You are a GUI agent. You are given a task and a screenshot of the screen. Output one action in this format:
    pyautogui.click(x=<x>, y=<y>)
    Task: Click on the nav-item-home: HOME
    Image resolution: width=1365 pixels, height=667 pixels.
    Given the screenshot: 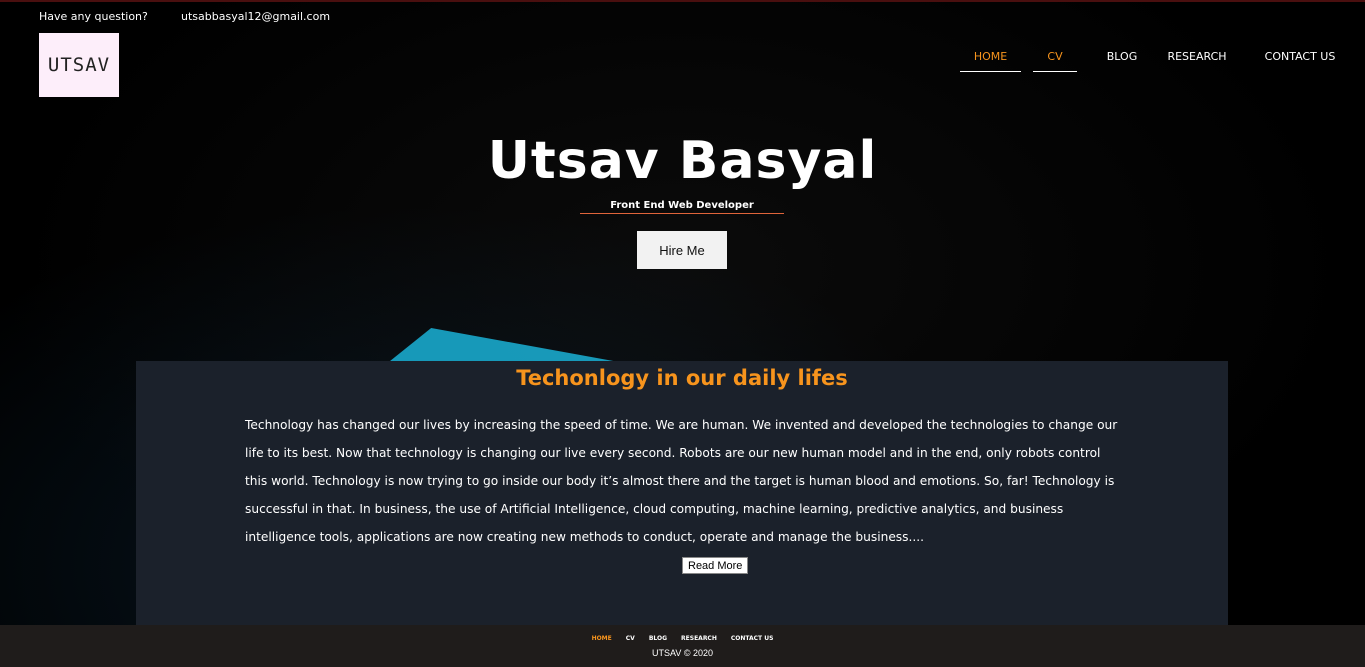 What is the action you would take?
    pyautogui.click(x=990, y=57)
    